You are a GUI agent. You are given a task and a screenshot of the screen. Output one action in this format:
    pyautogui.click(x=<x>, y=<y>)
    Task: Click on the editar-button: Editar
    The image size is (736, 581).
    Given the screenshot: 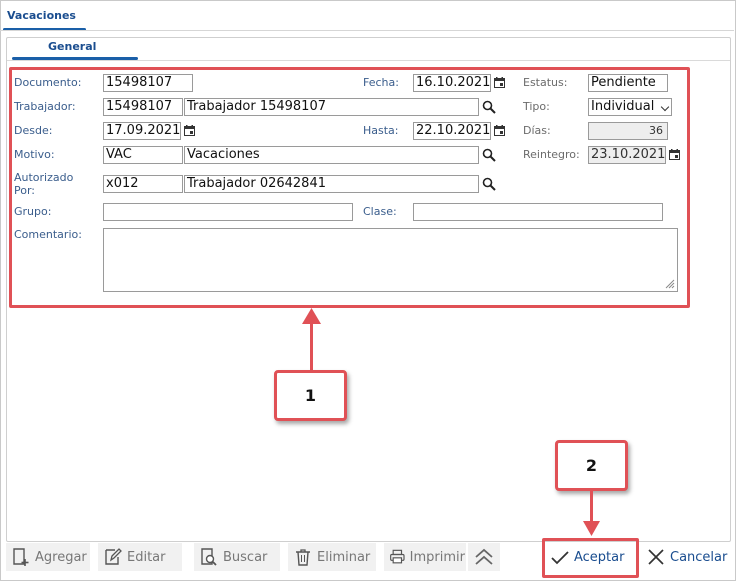 What is the action you would take?
    pyautogui.click(x=140, y=557)
    